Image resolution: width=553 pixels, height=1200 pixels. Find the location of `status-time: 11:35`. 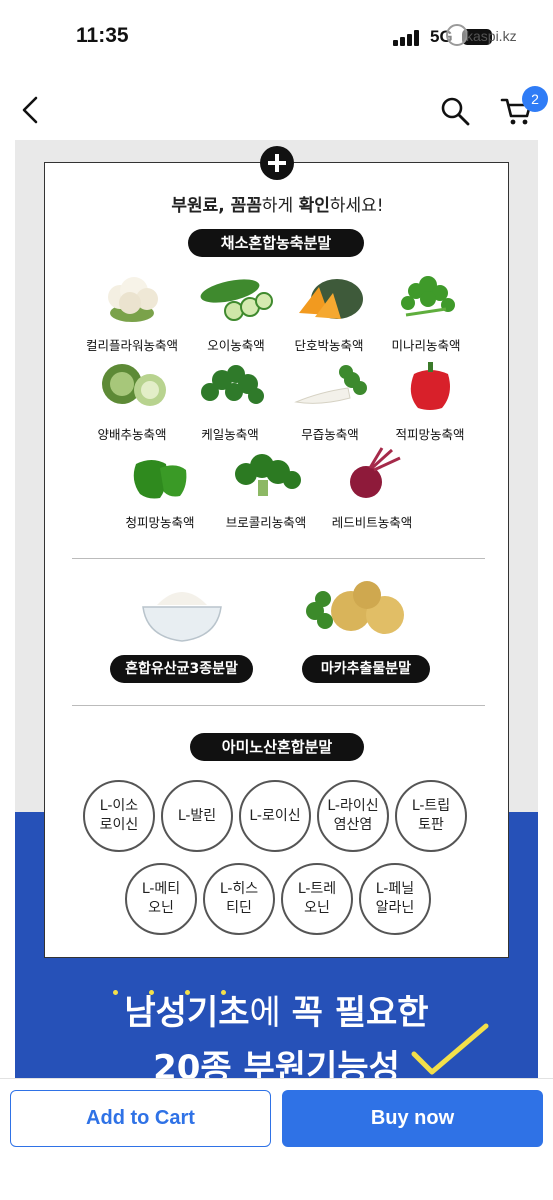

status-time: 11:35 is located at coordinates (102, 35).